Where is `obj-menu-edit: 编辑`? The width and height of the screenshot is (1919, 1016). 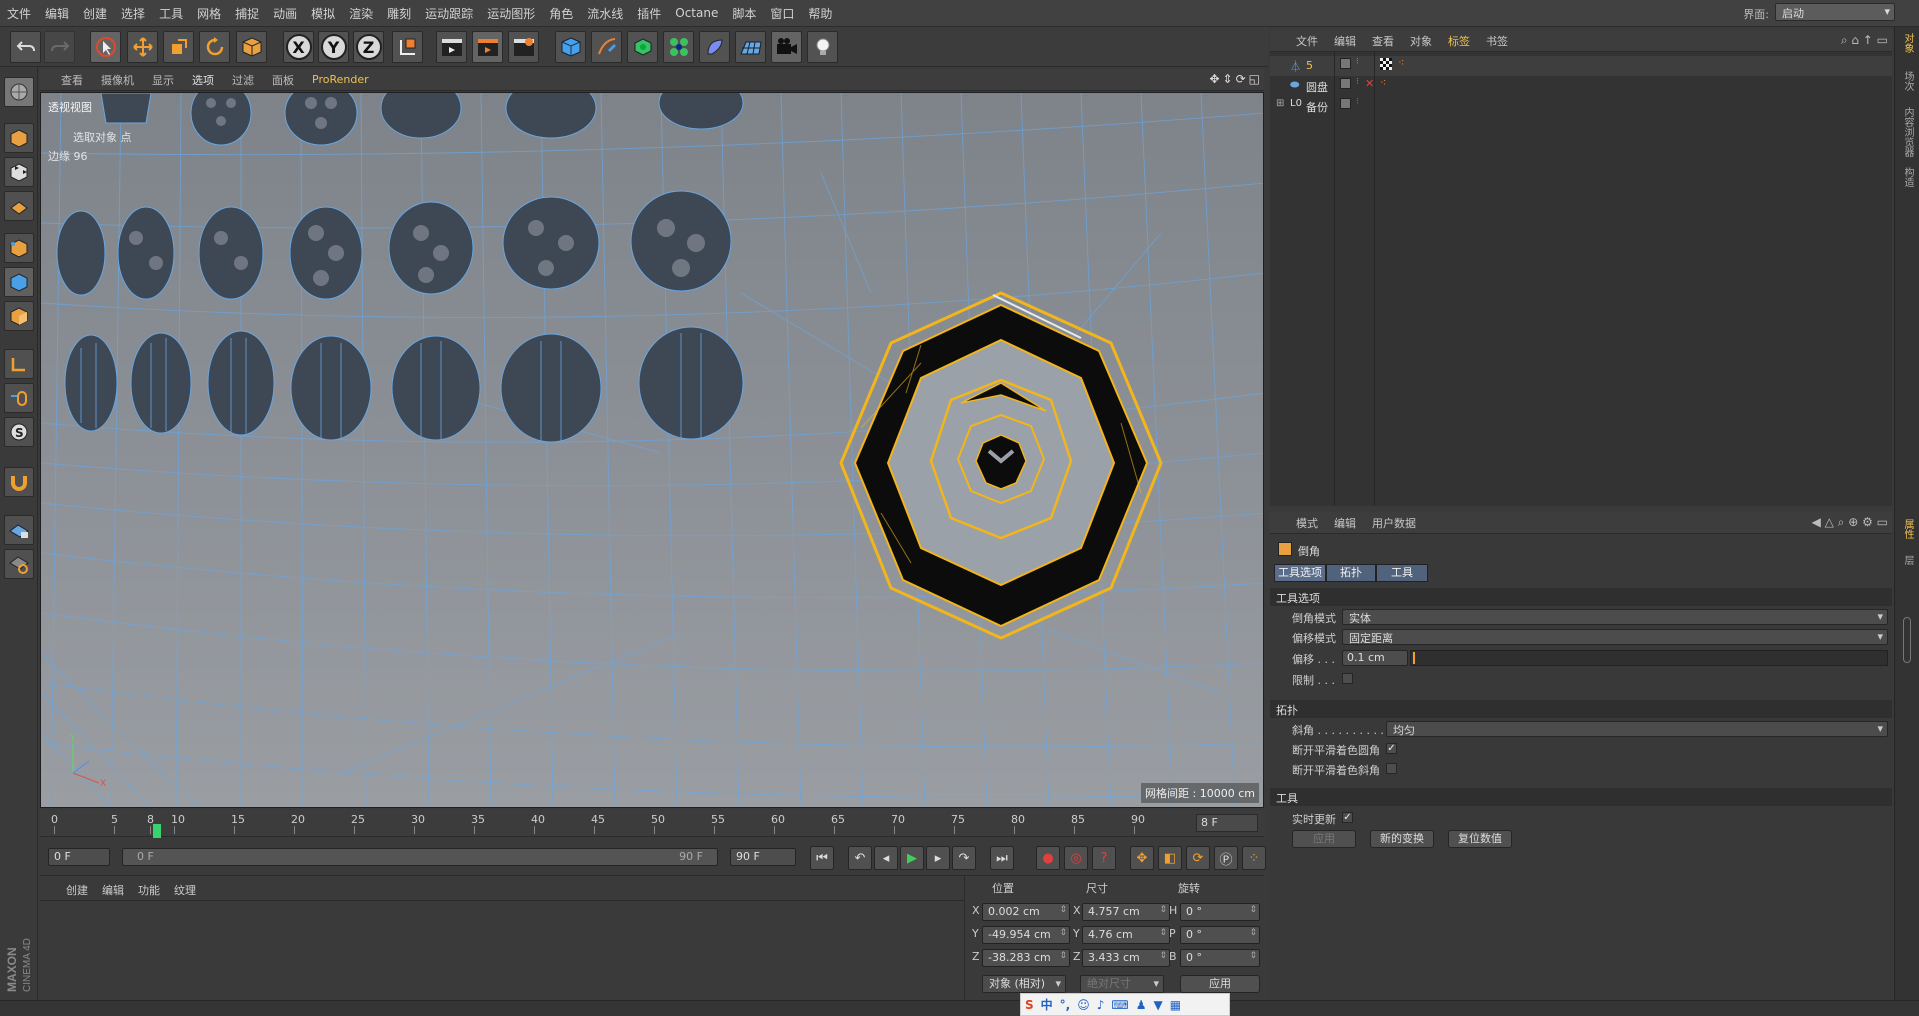 obj-menu-edit: 编辑 is located at coordinates (1345, 41).